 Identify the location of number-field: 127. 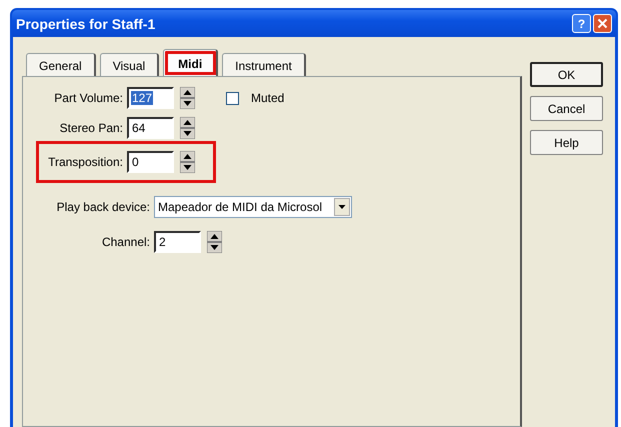
(150, 98).